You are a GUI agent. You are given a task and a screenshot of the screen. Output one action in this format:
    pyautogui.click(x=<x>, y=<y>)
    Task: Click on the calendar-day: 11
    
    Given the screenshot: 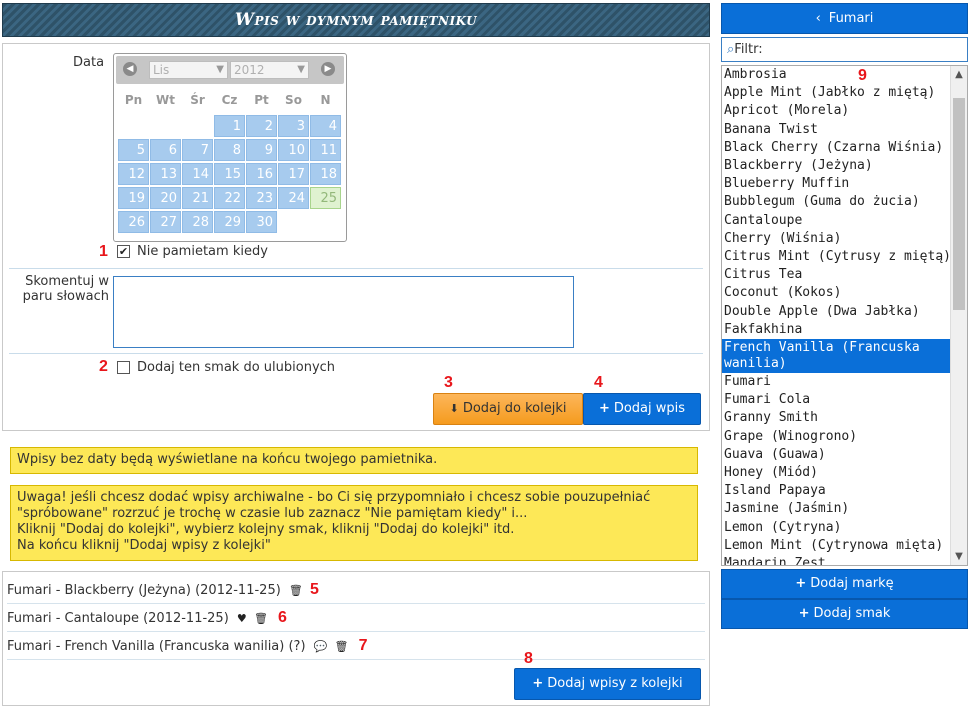 What is the action you would take?
    pyautogui.click(x=325, y=150)
    